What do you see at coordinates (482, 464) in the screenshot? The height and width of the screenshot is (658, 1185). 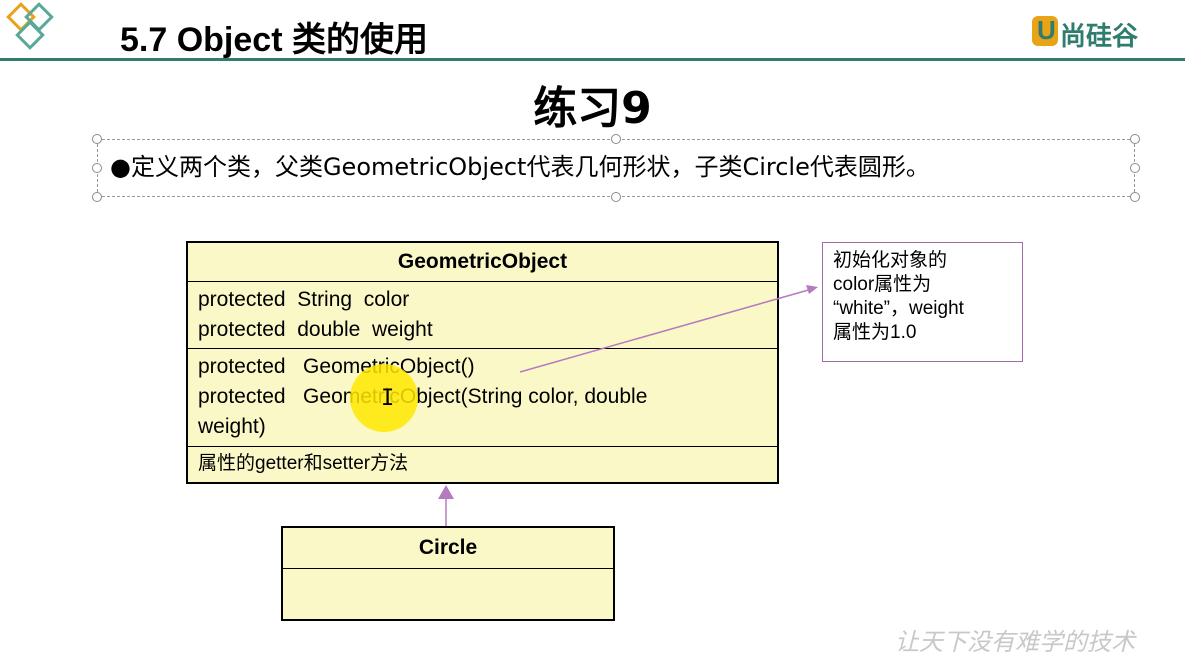 I see `methods-section: 属性的getter和setter方法` at bounding box center [482, 464].